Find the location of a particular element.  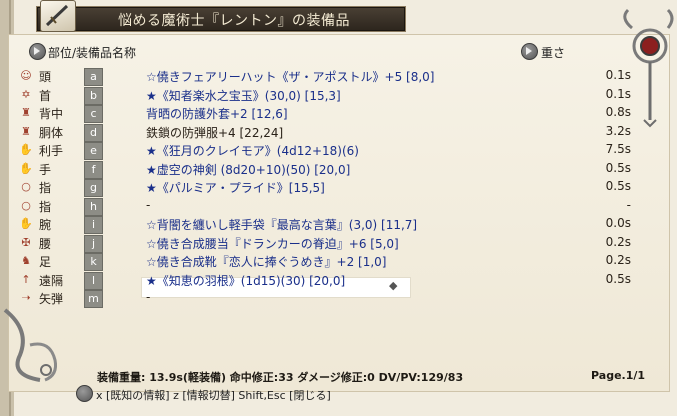

slot-key: d is located at coordinates (93, 132).